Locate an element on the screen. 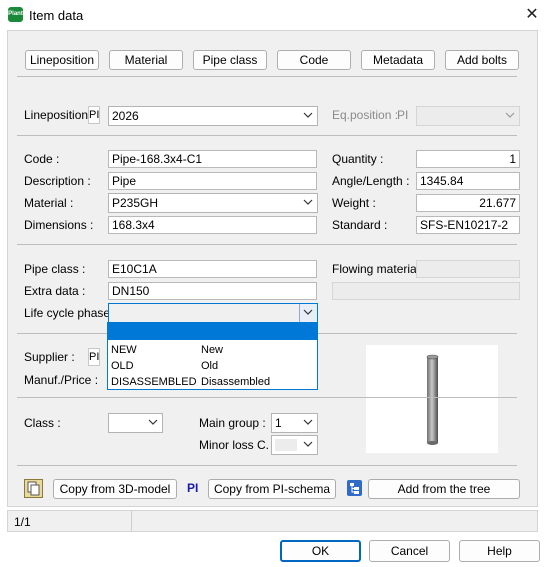  material-value: P235GH is located at coordinates (135, 203).